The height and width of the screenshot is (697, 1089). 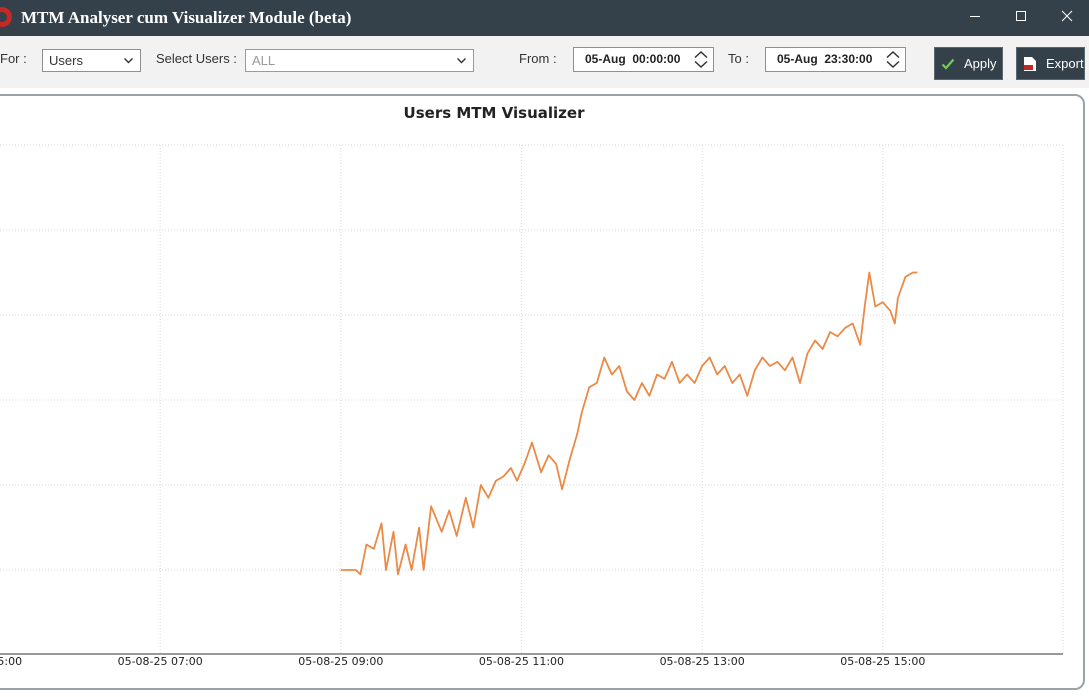 I want to click on x-tick-label: 05-08-25 09:00, so click(x=340, y=661).